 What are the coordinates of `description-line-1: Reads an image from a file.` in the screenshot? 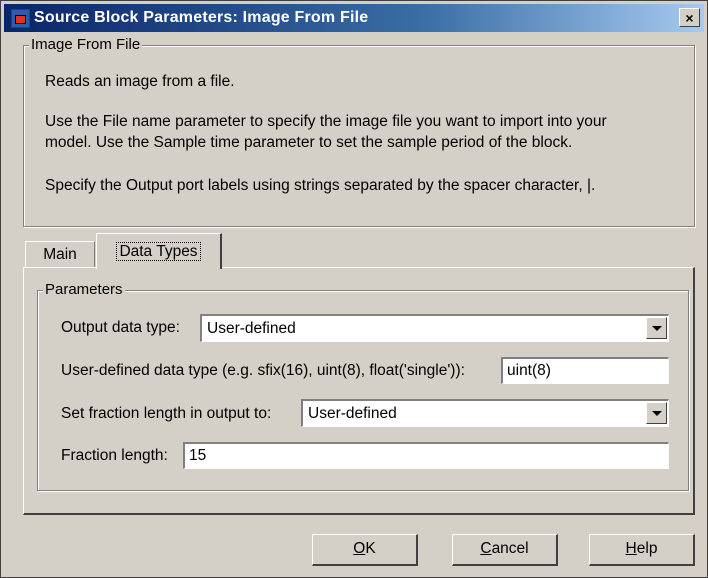 It's located at (140, 81).